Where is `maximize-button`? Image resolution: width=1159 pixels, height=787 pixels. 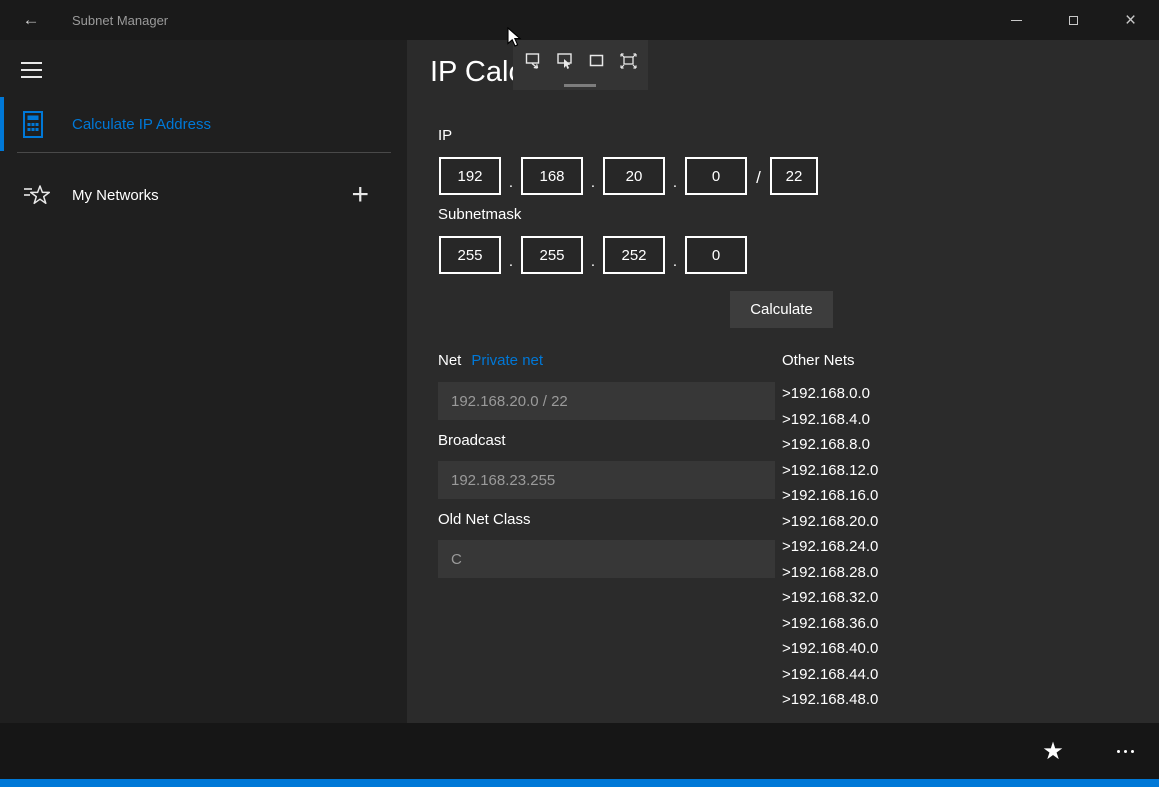 maximize-button is located at coordinates (1073, 20).